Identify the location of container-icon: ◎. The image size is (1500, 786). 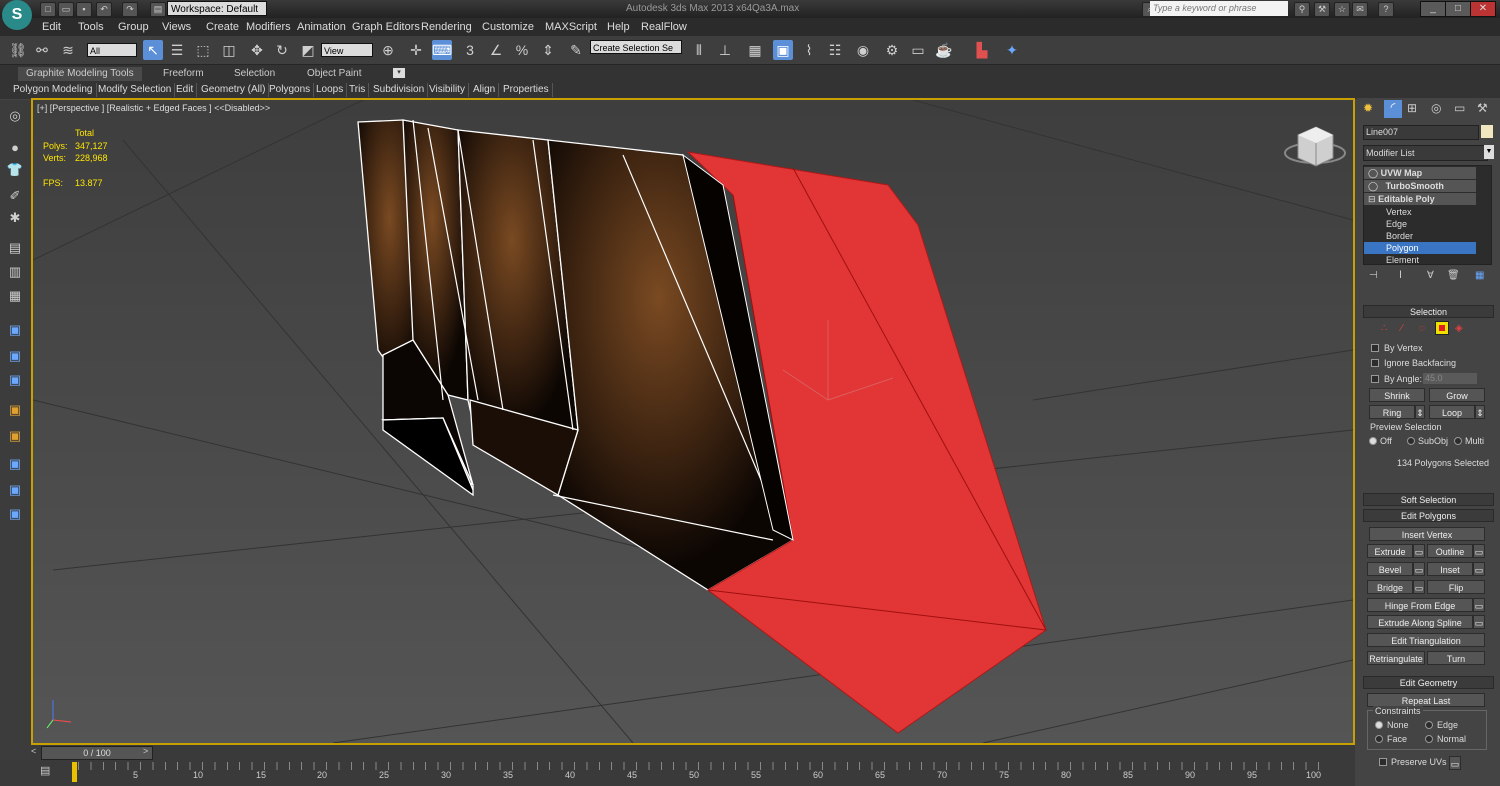
(15, 116).